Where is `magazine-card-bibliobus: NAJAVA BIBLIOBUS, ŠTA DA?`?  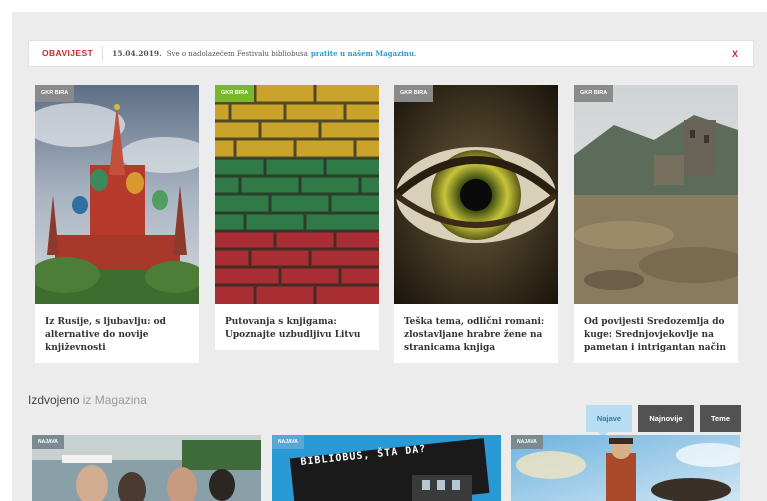
magazine-card-bibliobus: NAJAVA BIBLIOBUS, ŠTA DA? is located at coordinates (386, 468).